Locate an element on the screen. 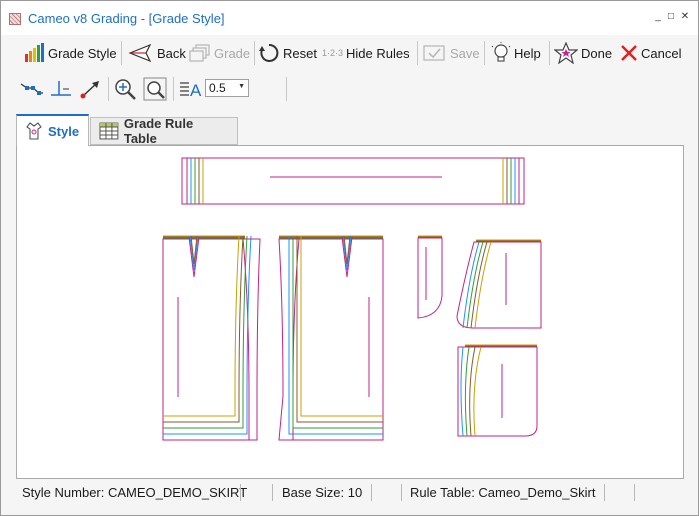 This screenshot has height=516, width=699. grade-label: Grade is located at coordinates (232, 53).